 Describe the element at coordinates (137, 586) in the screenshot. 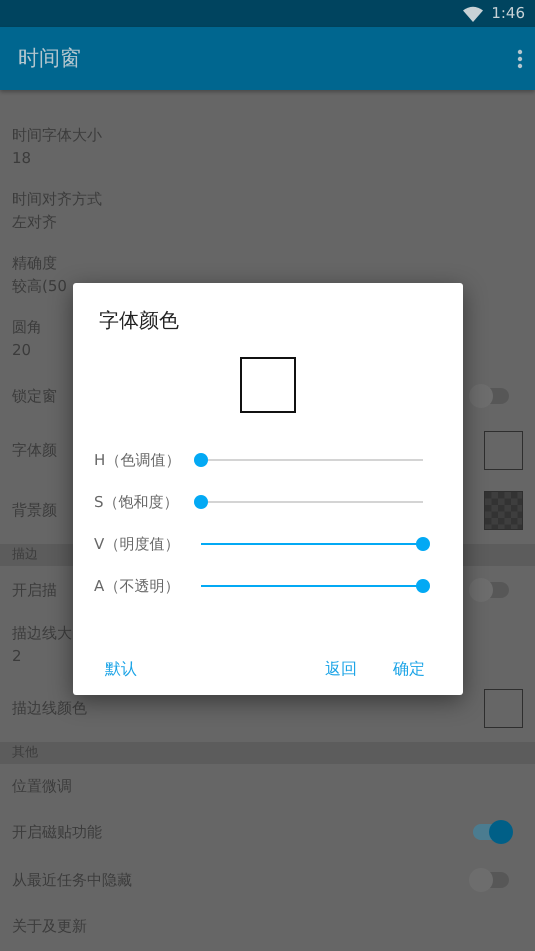

I see `slider-label: A（不透明）` at that location.